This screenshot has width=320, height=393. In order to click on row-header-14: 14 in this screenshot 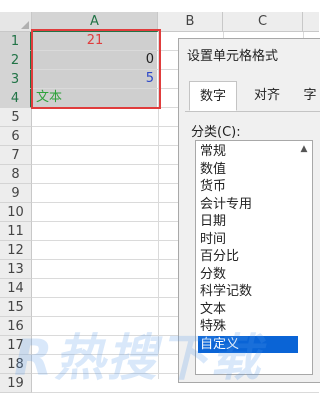, I will do `click(16, 288)`.